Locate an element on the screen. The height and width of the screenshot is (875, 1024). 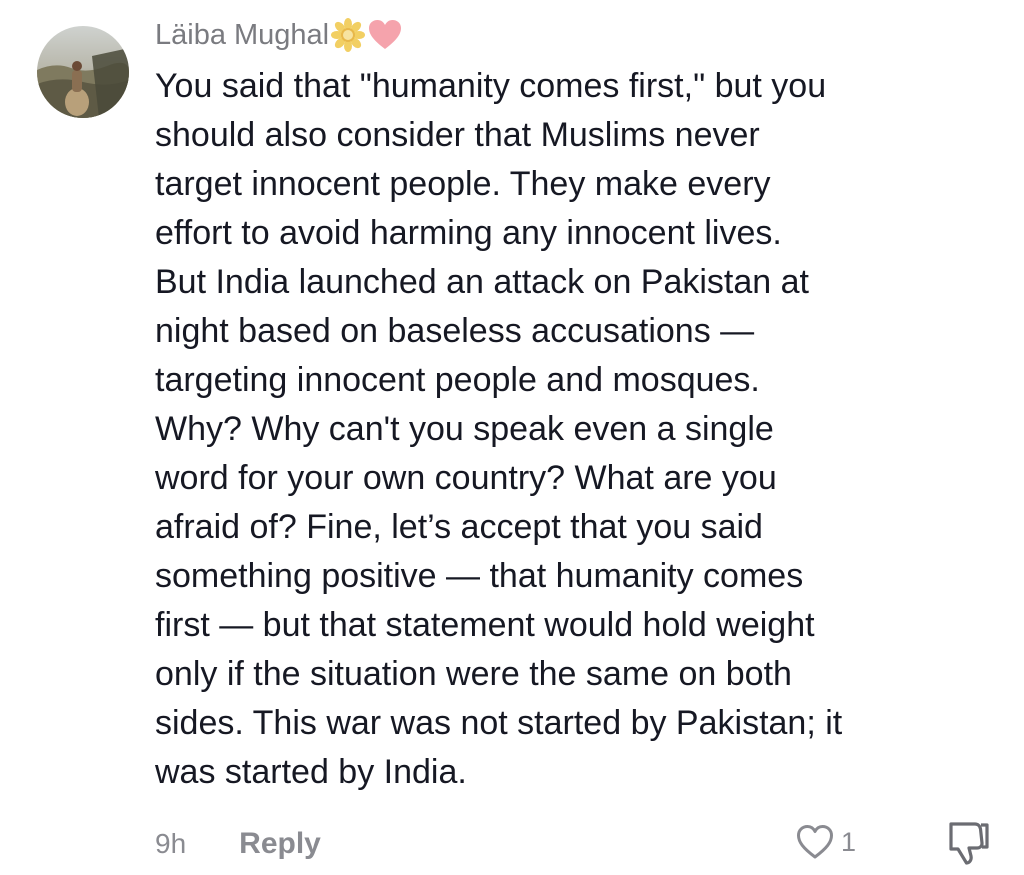
pink-heart-icon is located at coordinates (385, 35).